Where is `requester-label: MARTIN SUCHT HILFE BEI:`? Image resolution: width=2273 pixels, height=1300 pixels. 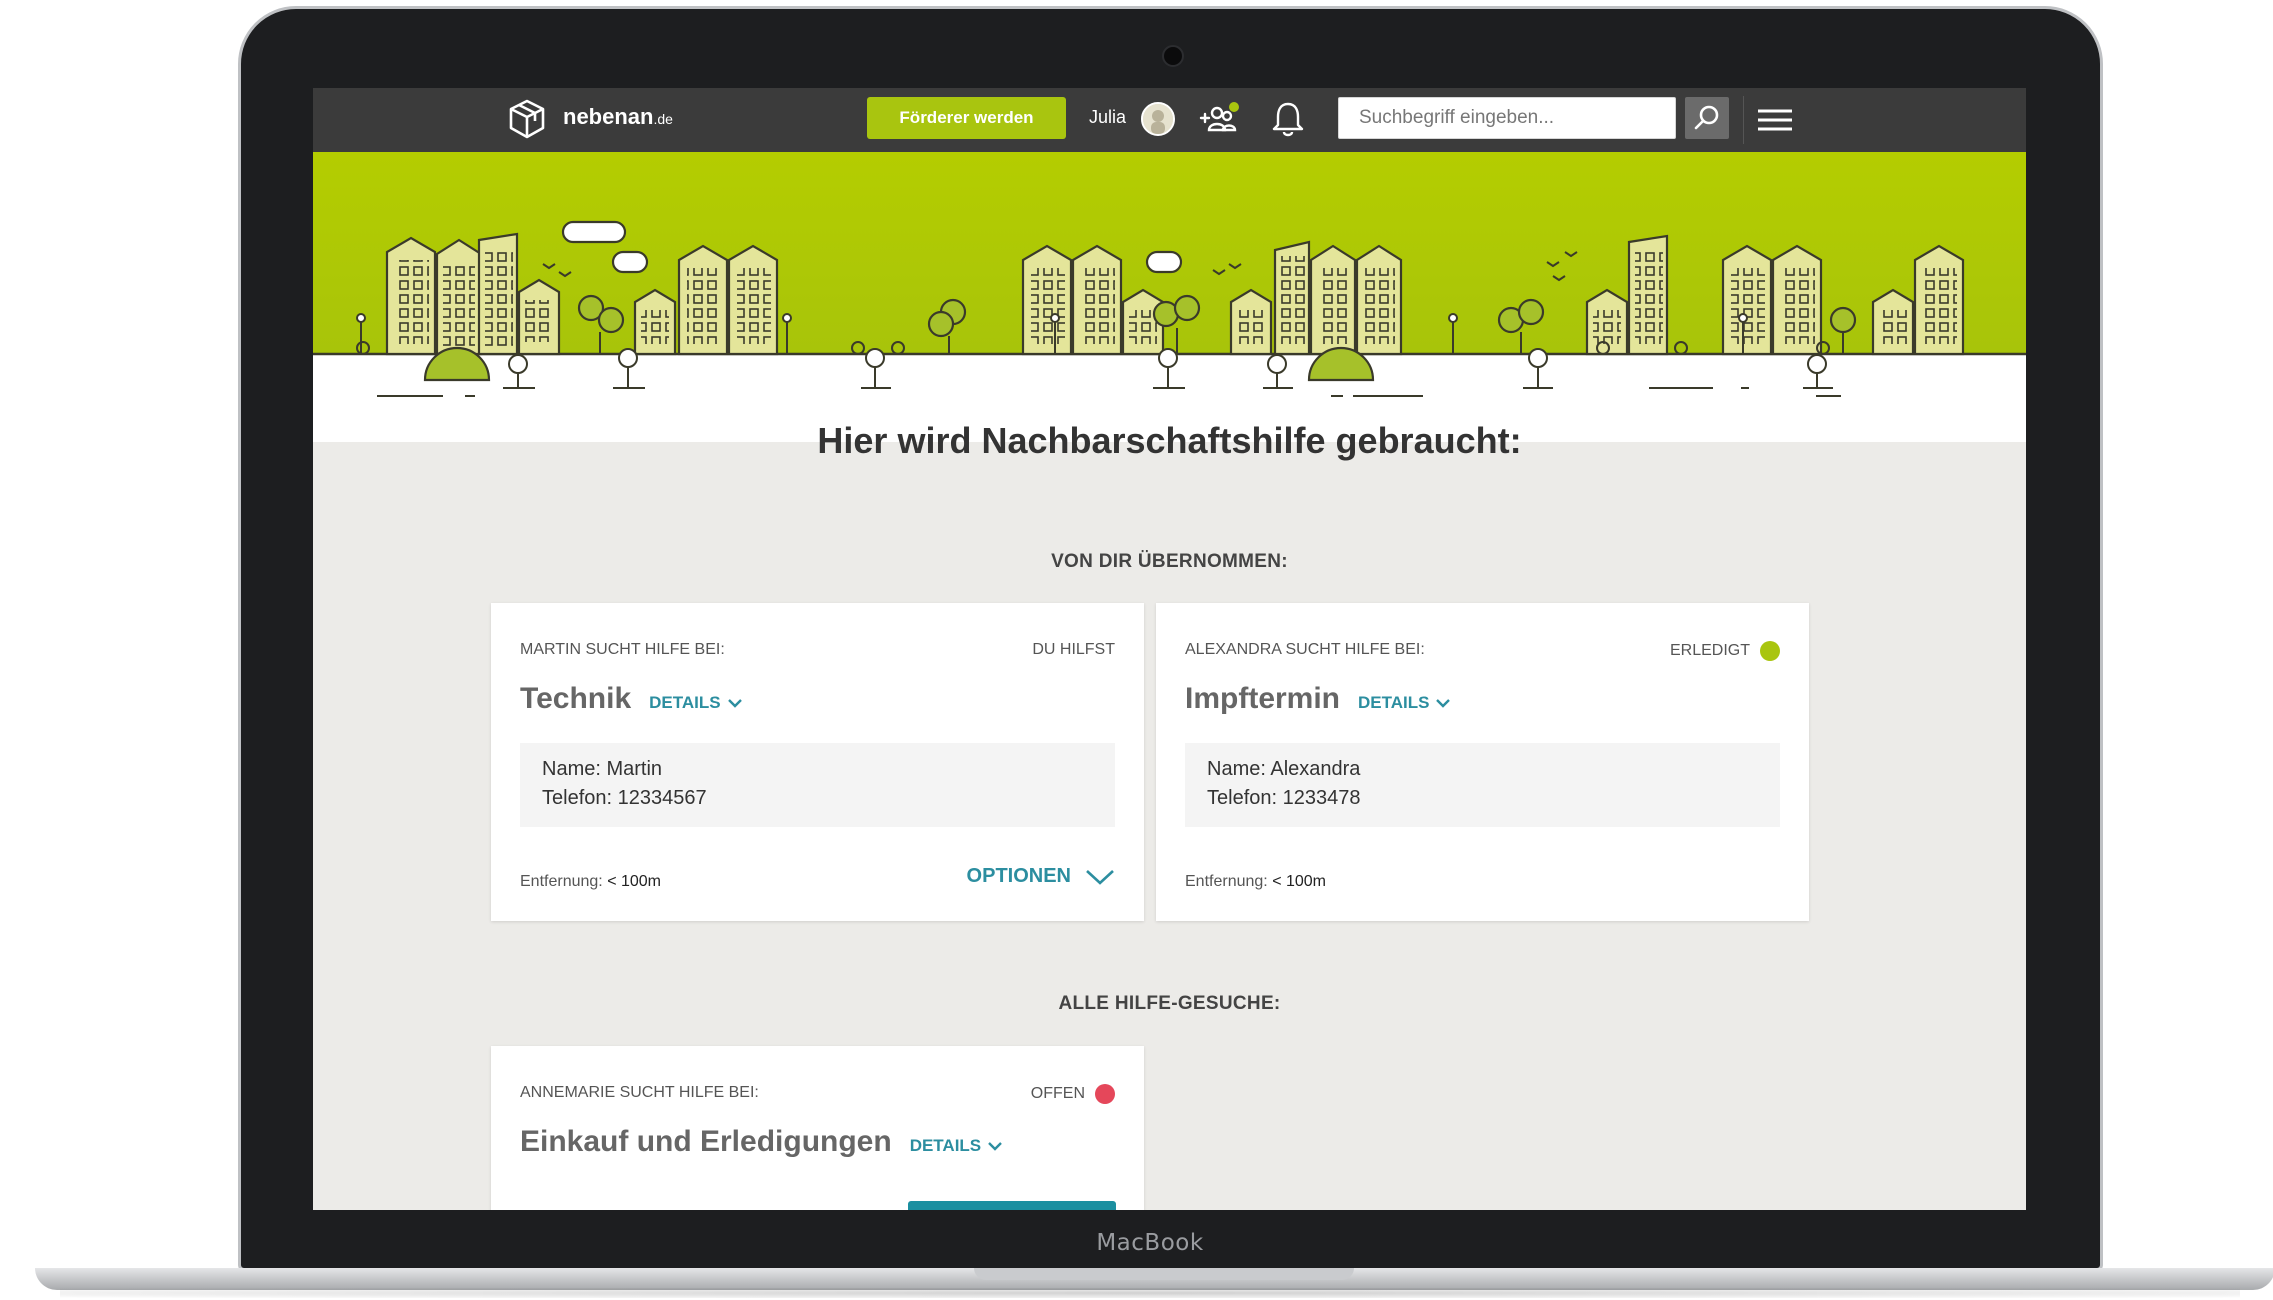
requester-label: MARTIN SUCHT HILFE BEI: is located at coordinates (622, 649).